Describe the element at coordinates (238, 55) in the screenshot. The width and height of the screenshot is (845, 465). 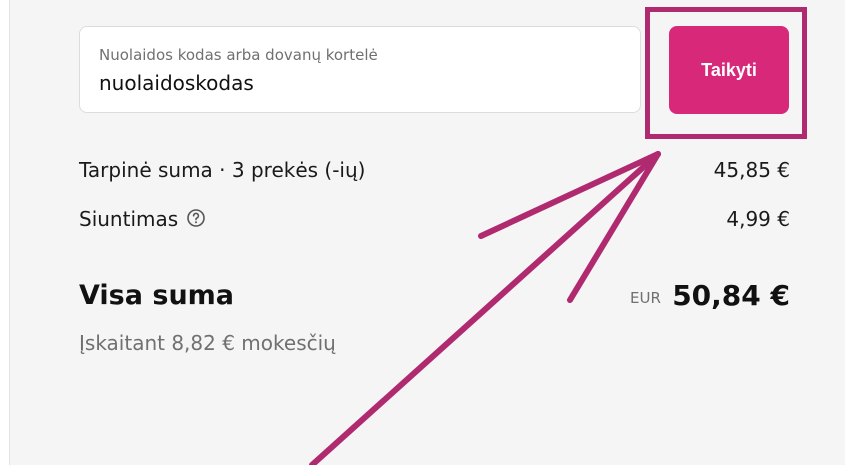
I see `discount-code-placeholder: Nuolaidos kodas arba dovanų kortelė` at that location.